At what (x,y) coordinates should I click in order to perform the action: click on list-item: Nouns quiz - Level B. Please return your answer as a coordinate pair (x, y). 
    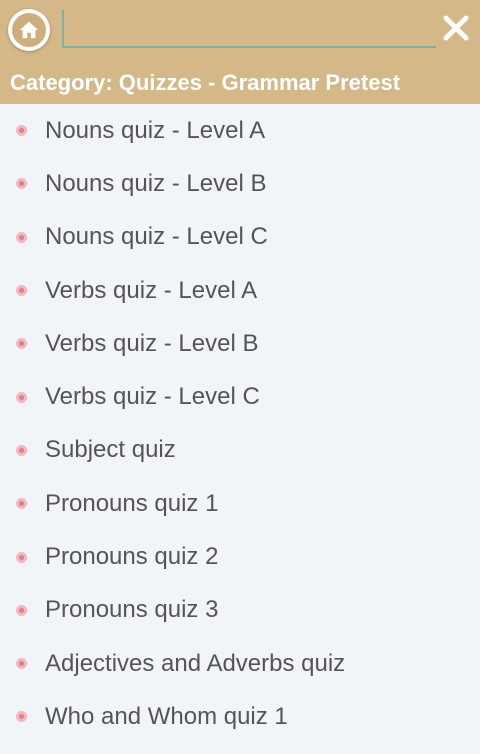
    Looking at the image, I should click on (240, 183).